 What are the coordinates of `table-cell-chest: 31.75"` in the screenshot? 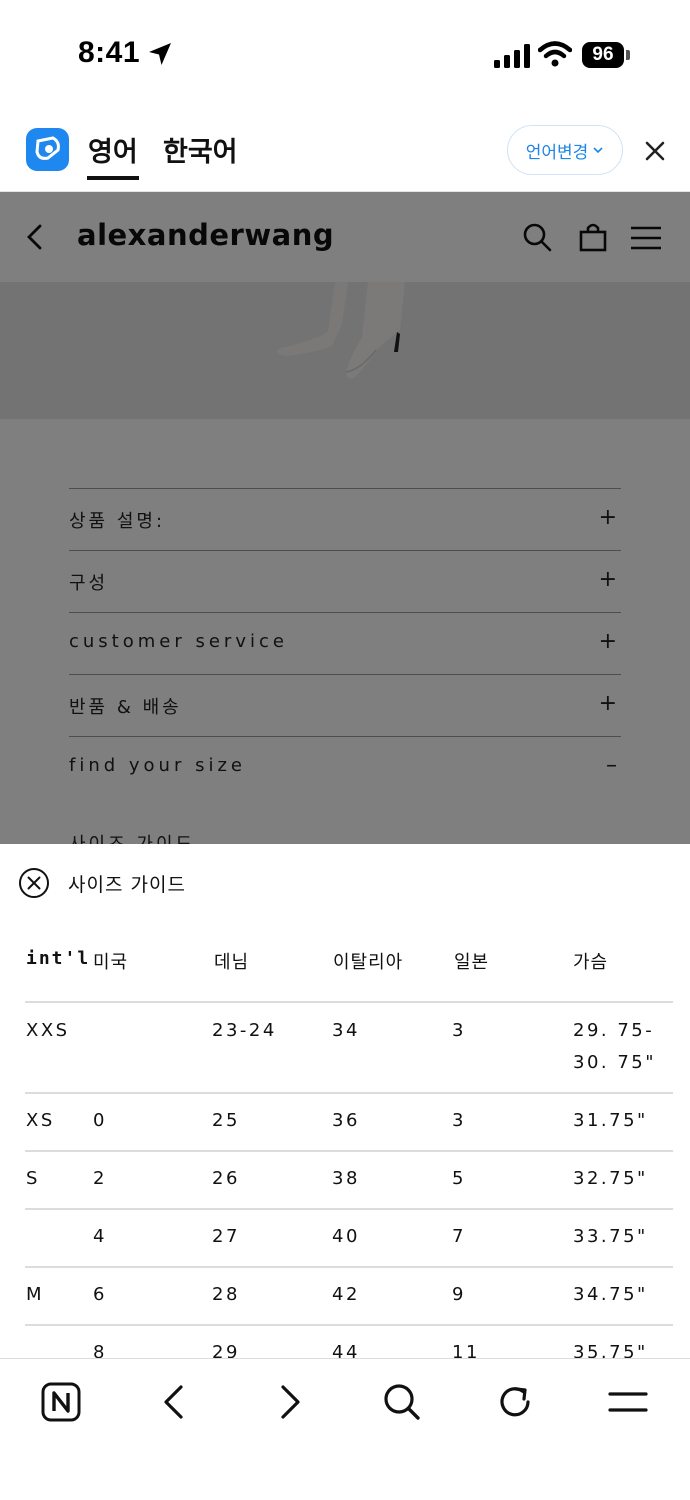 It's located at (610, 1120).